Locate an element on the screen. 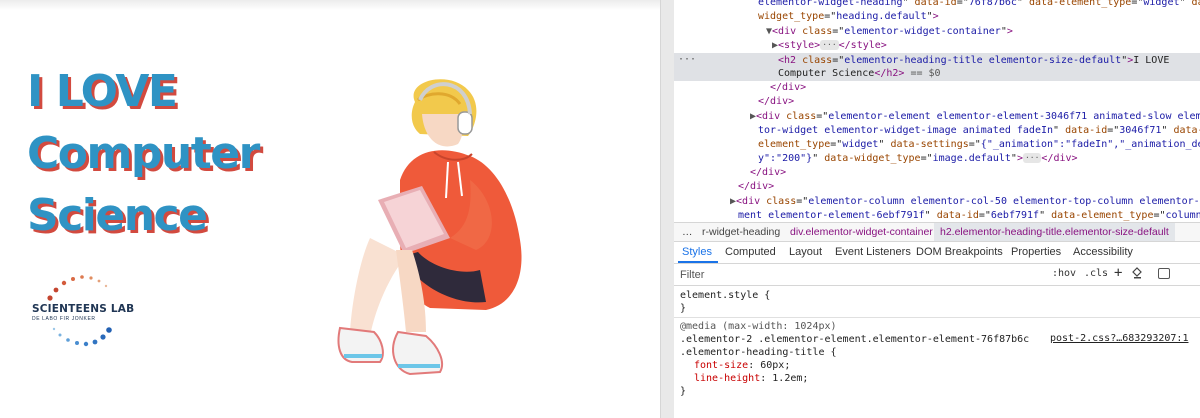  person-reading-tablet-illustration is located at coordinates (429, 227).